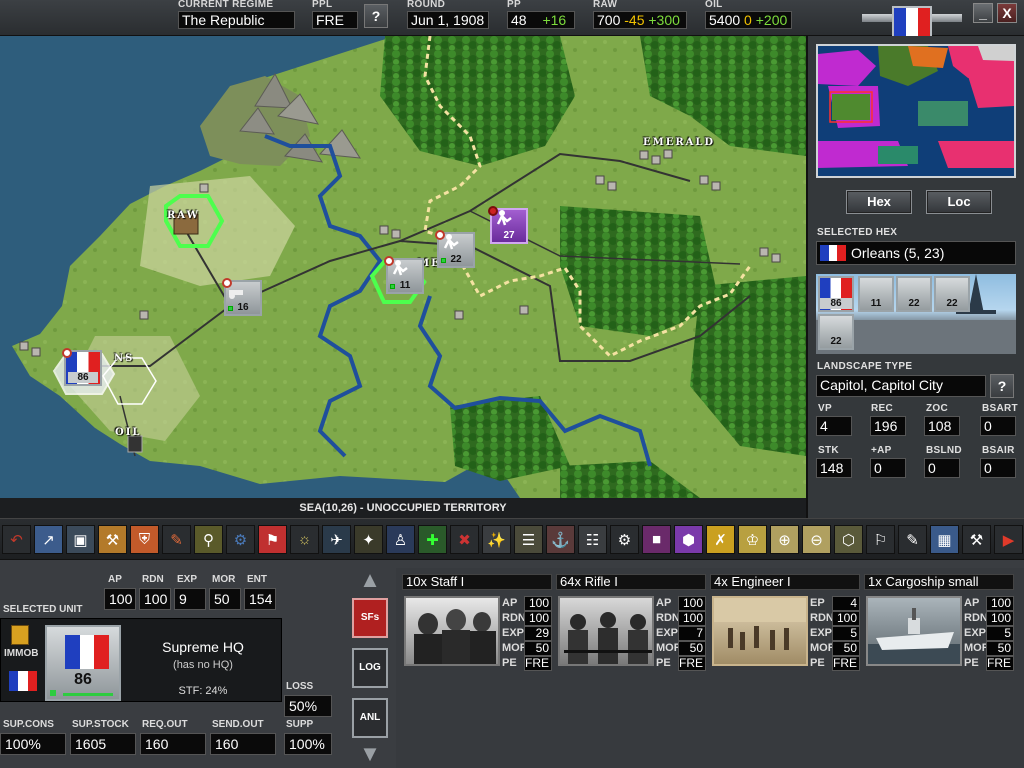 The width and height of the screenshot is (1024, 768). I want to click on undo-icon: ↶, so click(16, 539).